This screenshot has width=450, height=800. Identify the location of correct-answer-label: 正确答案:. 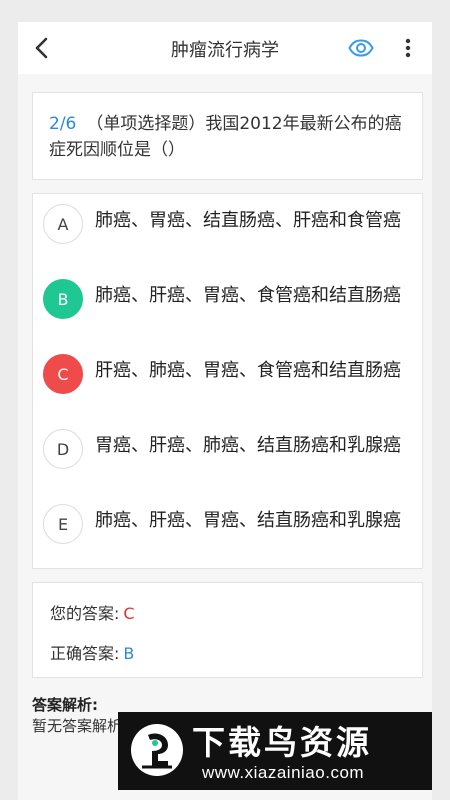
(85, 653).